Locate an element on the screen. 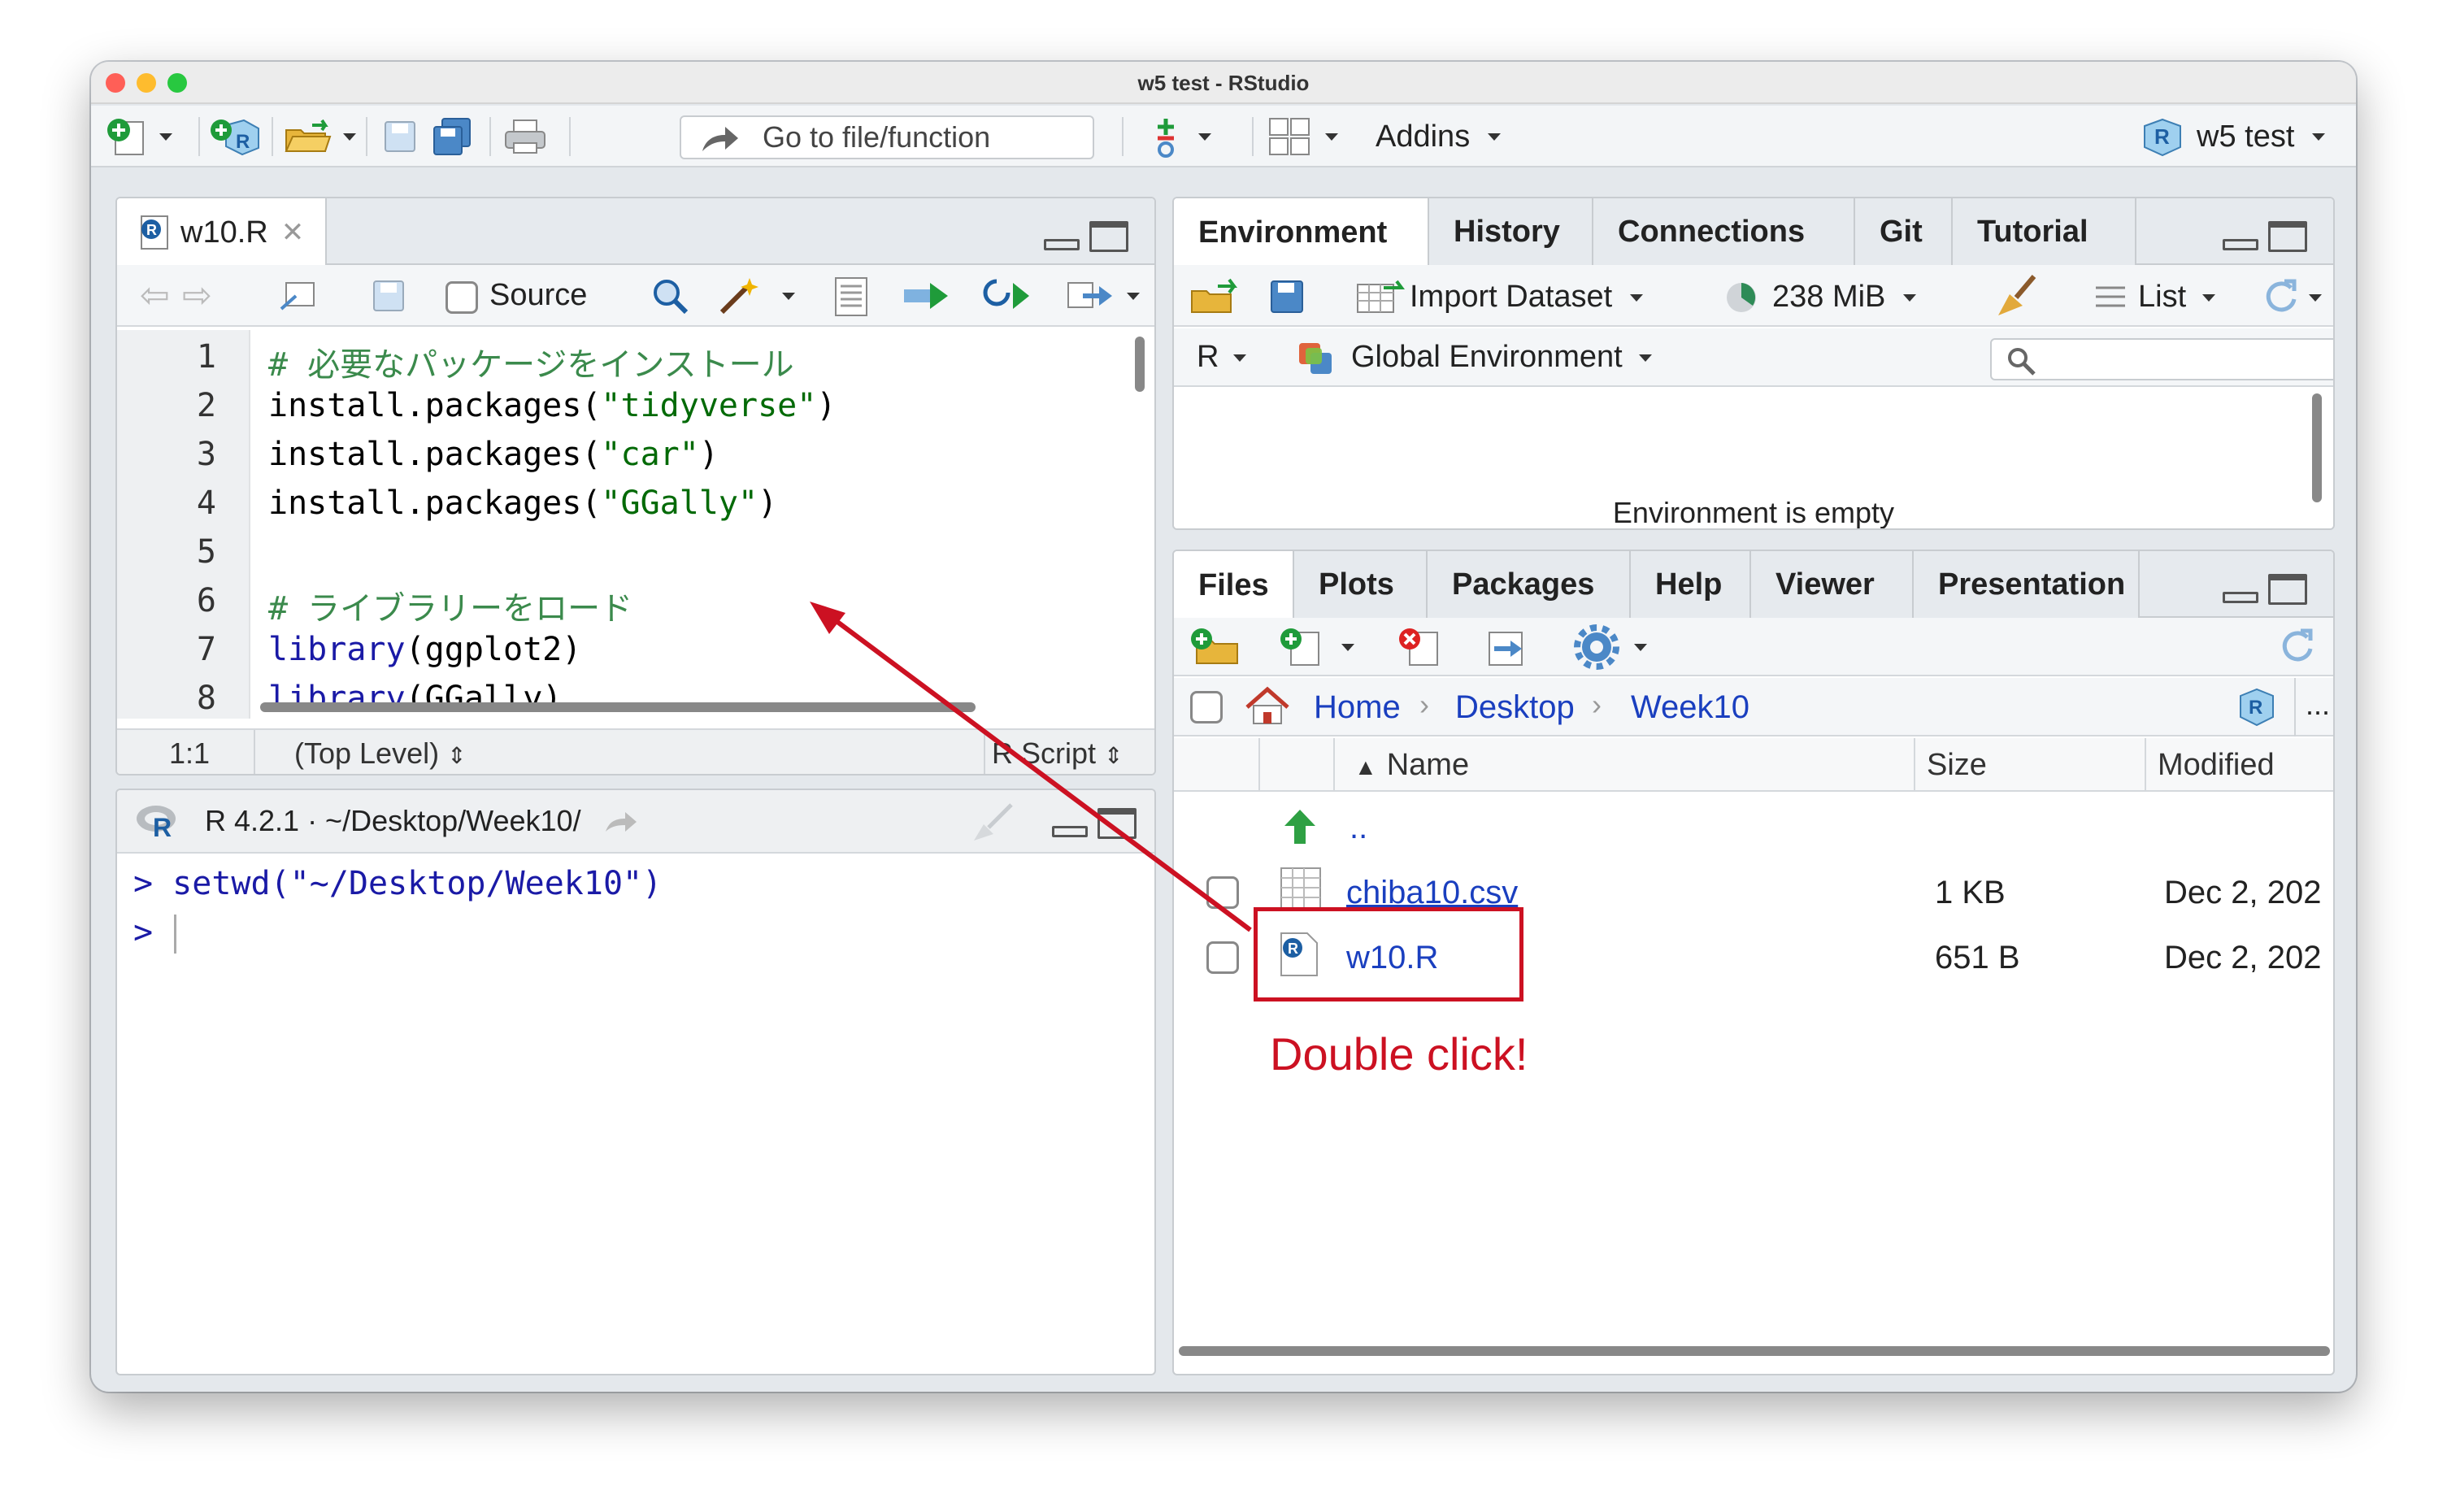 The width and height of the screenshot is (2447, 1512). save-source-icon is located at coordinates (389, 295).